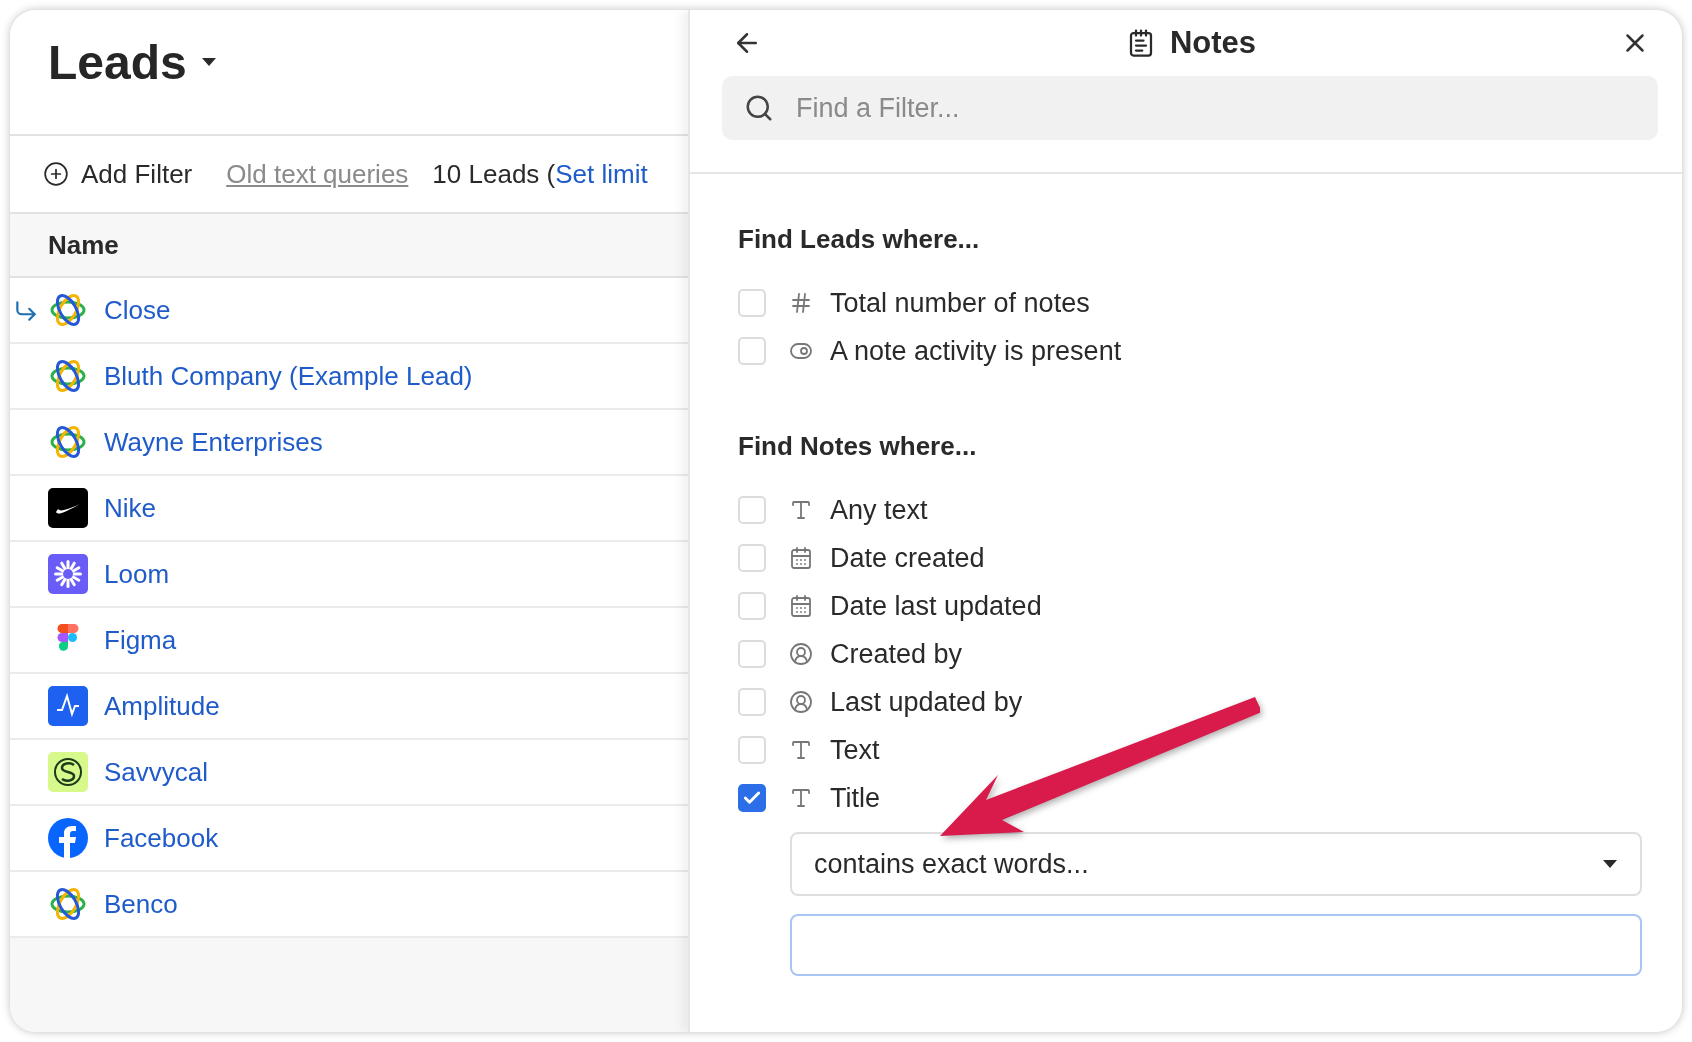  What do you see at coordinates (141, 904) in the screenshot?
I see `lead-name-link: Benco` at bounding box center [141, 904].